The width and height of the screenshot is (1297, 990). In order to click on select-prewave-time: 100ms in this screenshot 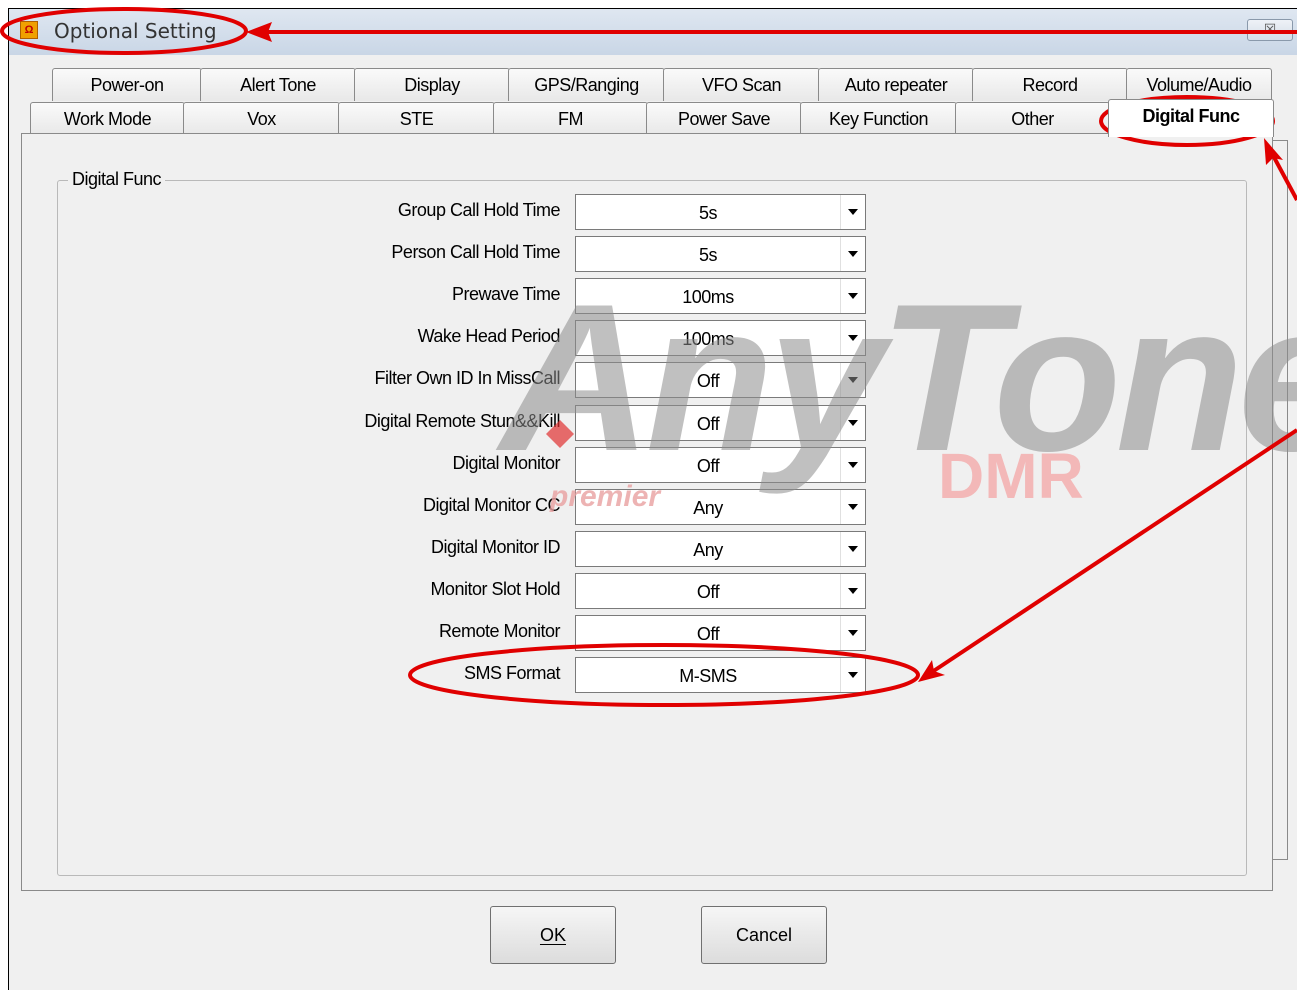, I will do `click(720, 296)`.